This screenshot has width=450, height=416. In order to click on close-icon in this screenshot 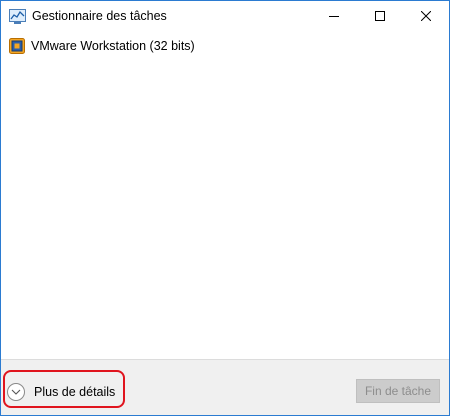, I will do `click(426, 17)`.